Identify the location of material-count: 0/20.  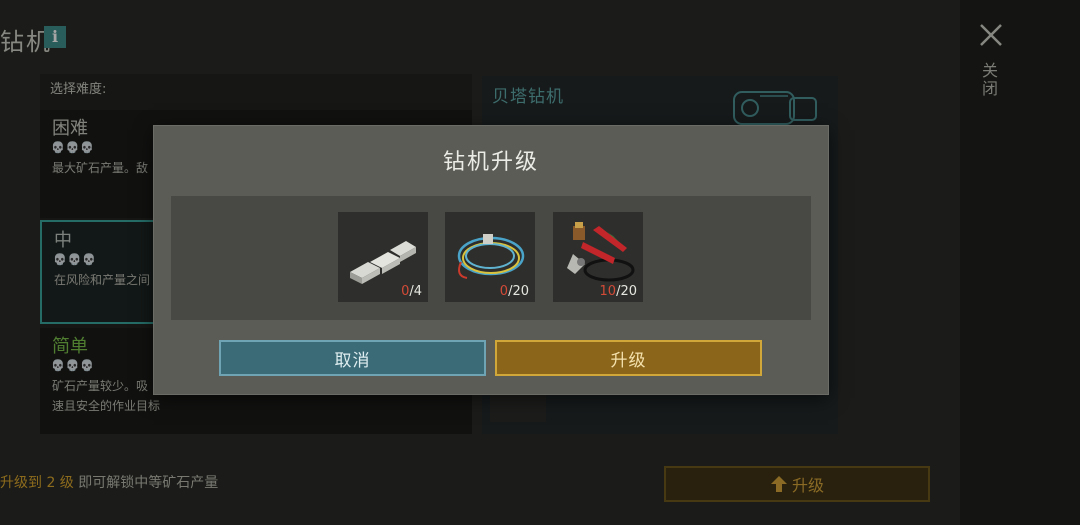
(514, 291).